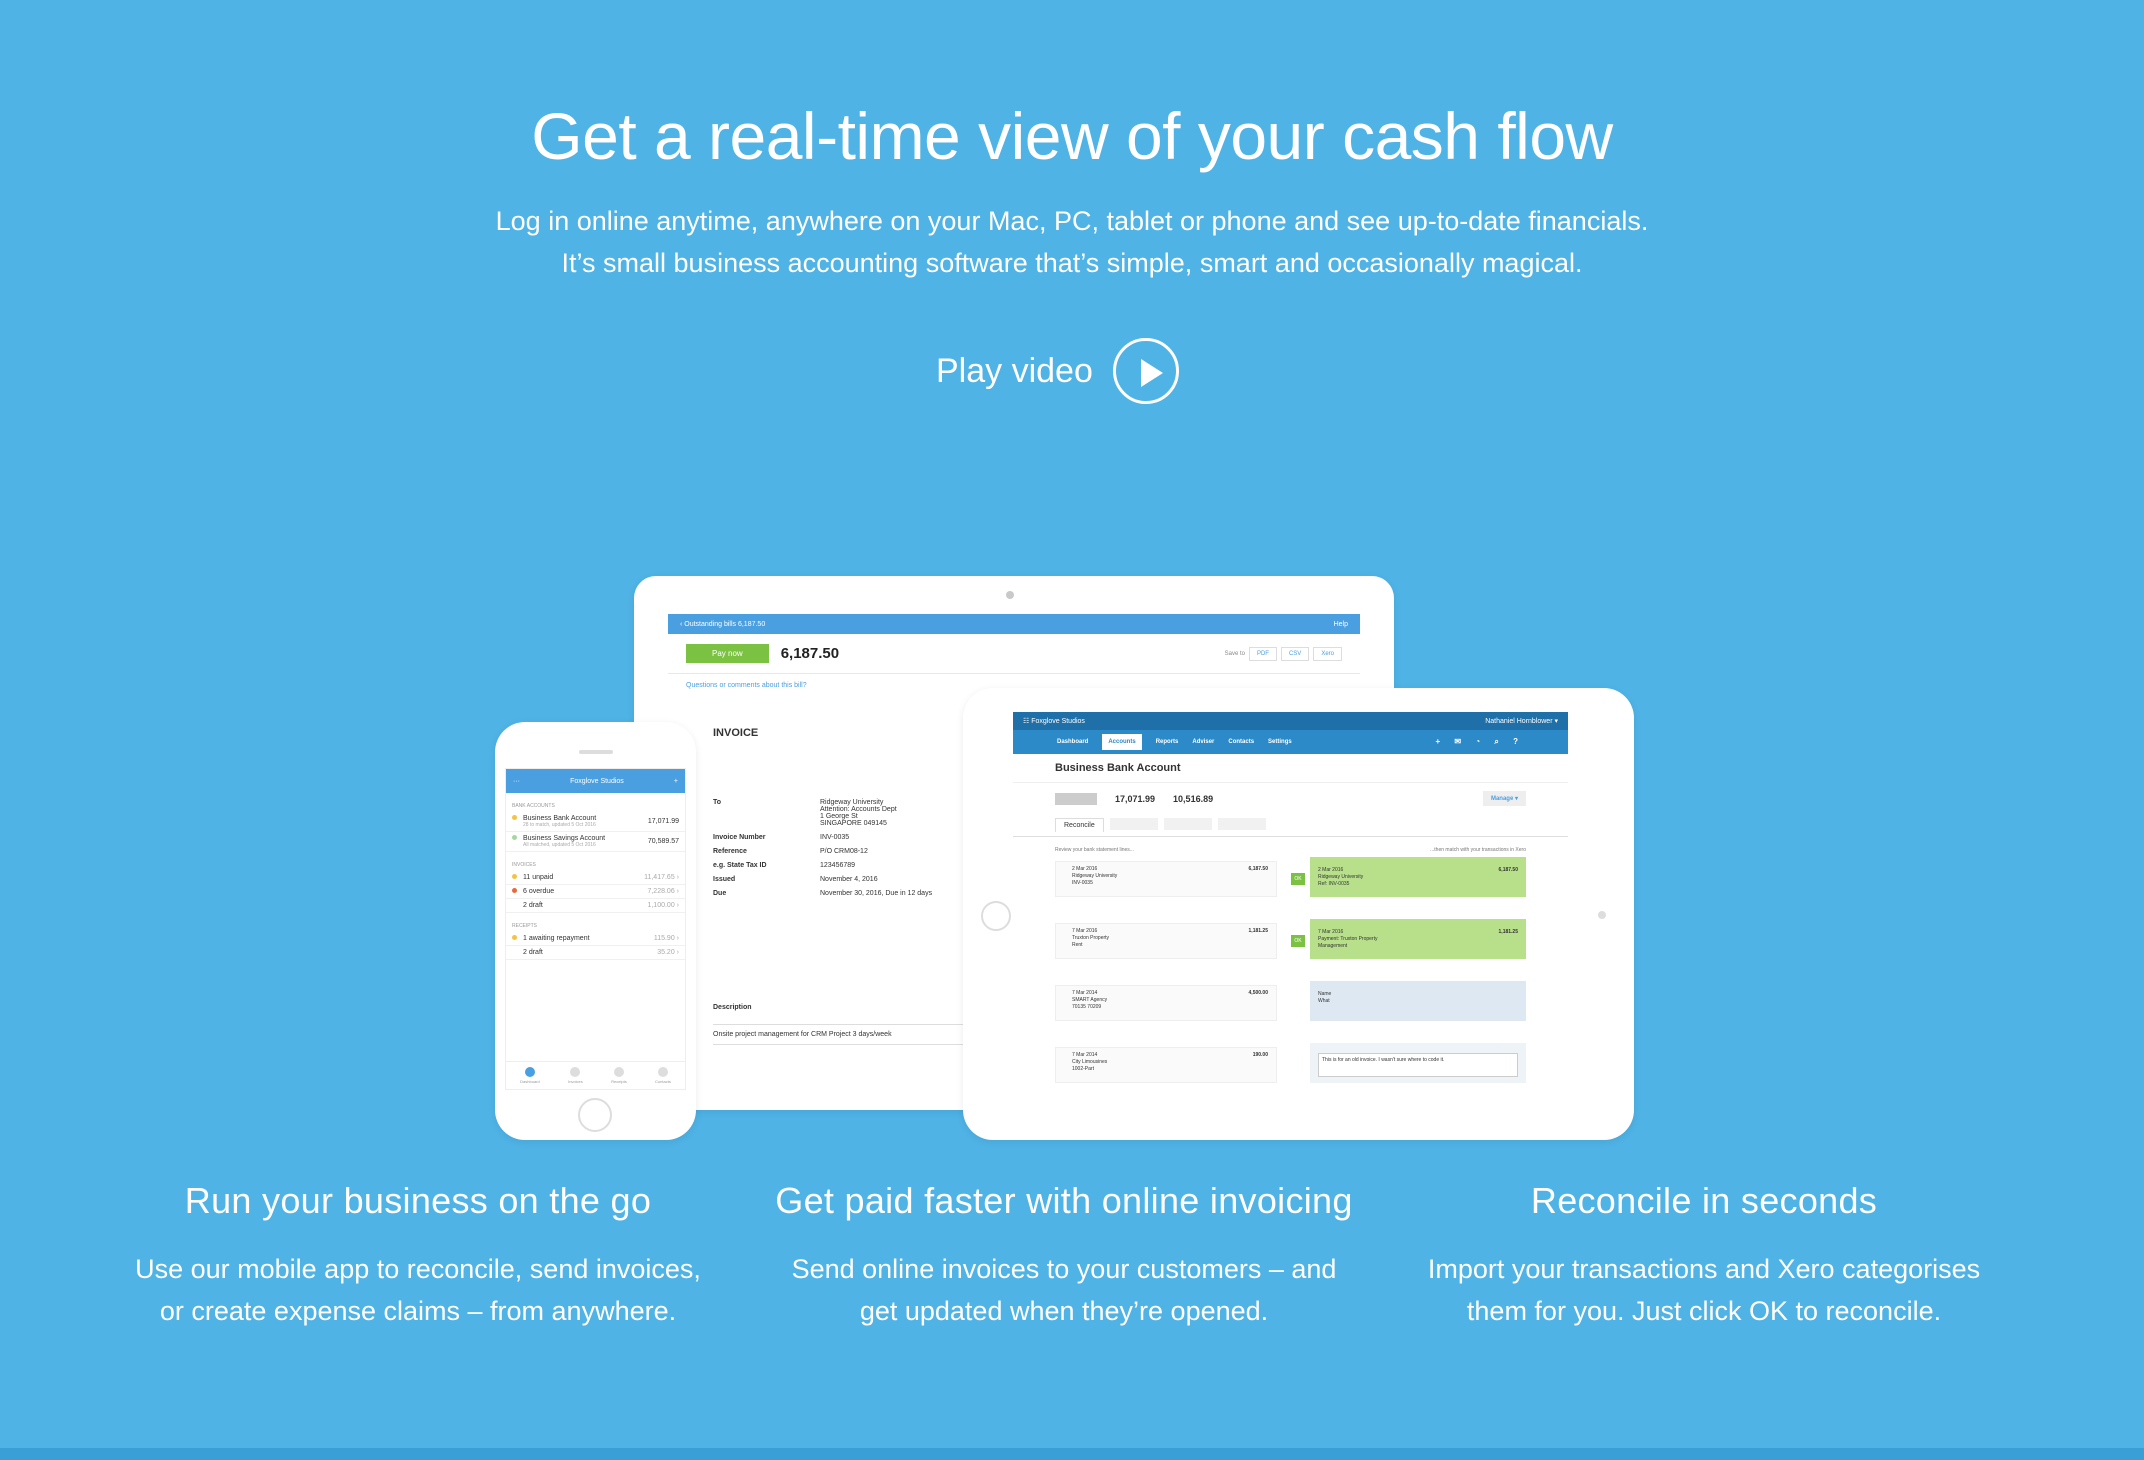  I want to click on save-to-label: Save to, so click(1234, 653).